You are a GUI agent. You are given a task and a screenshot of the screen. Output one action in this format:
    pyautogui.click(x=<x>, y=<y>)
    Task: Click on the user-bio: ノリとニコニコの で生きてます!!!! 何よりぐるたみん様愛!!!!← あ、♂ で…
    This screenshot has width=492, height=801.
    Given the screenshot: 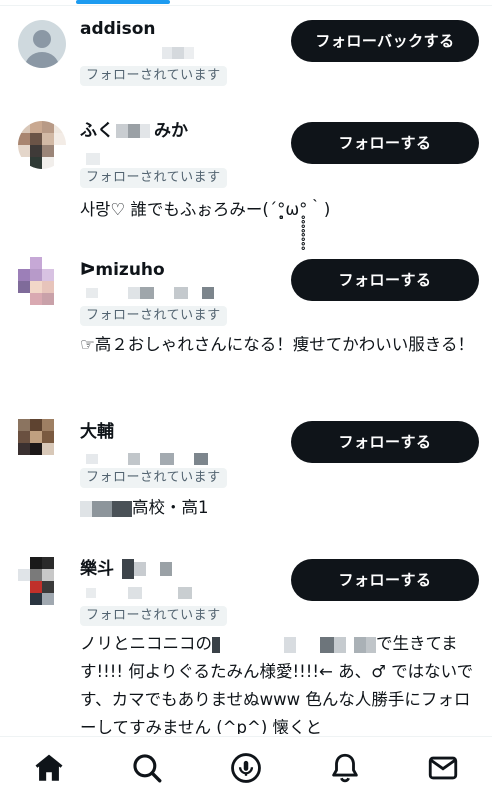 What is the action you would take?
    pyautogui.click(x=277, y=682)
    